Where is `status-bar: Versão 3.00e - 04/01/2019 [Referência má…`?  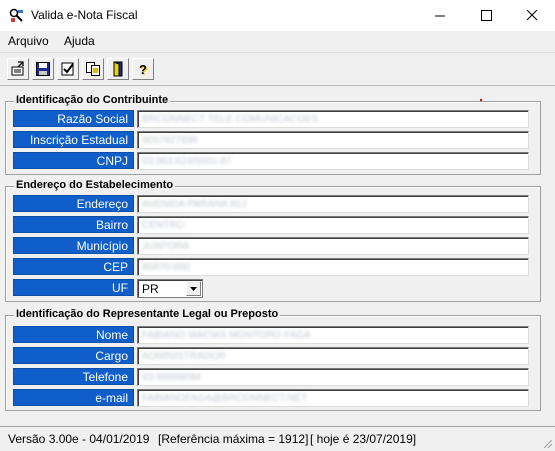 status-bar: Versão 3.00e - 04/01/2019 [Referência má… is located at coordinates (277, 438).